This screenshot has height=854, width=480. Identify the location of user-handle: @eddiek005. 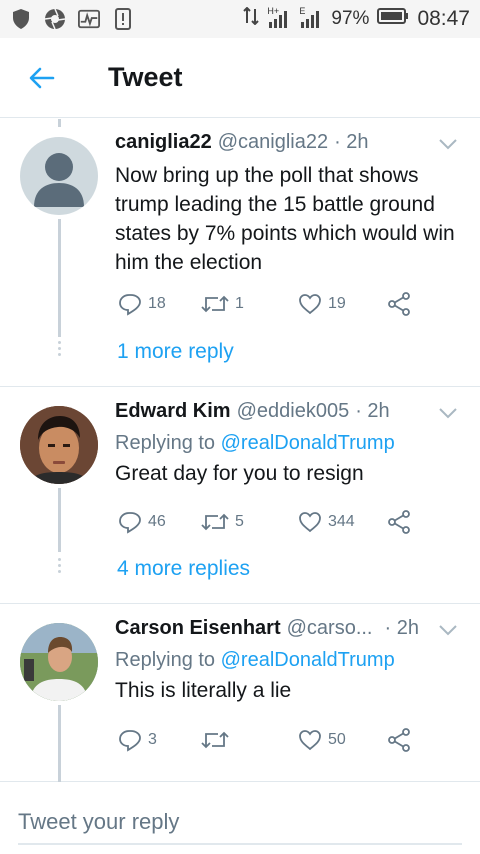
(293, 411).